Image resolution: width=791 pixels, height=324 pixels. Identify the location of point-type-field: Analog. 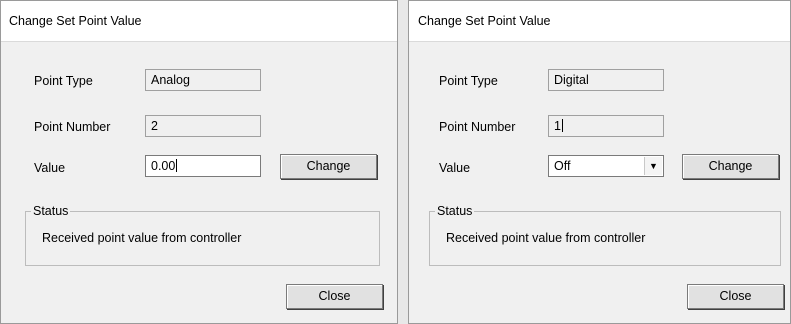
(203, 80).